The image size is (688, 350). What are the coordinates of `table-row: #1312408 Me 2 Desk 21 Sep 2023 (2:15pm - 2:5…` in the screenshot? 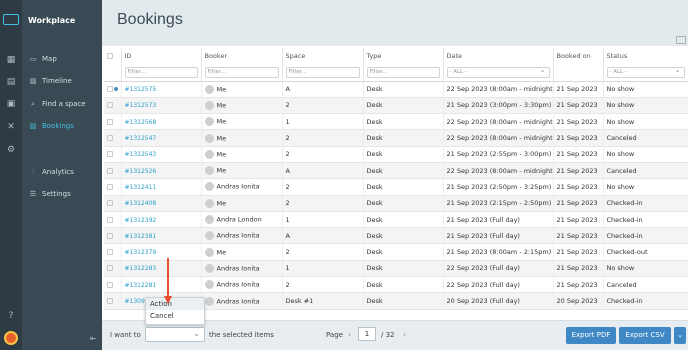 It's located at (396, 203).